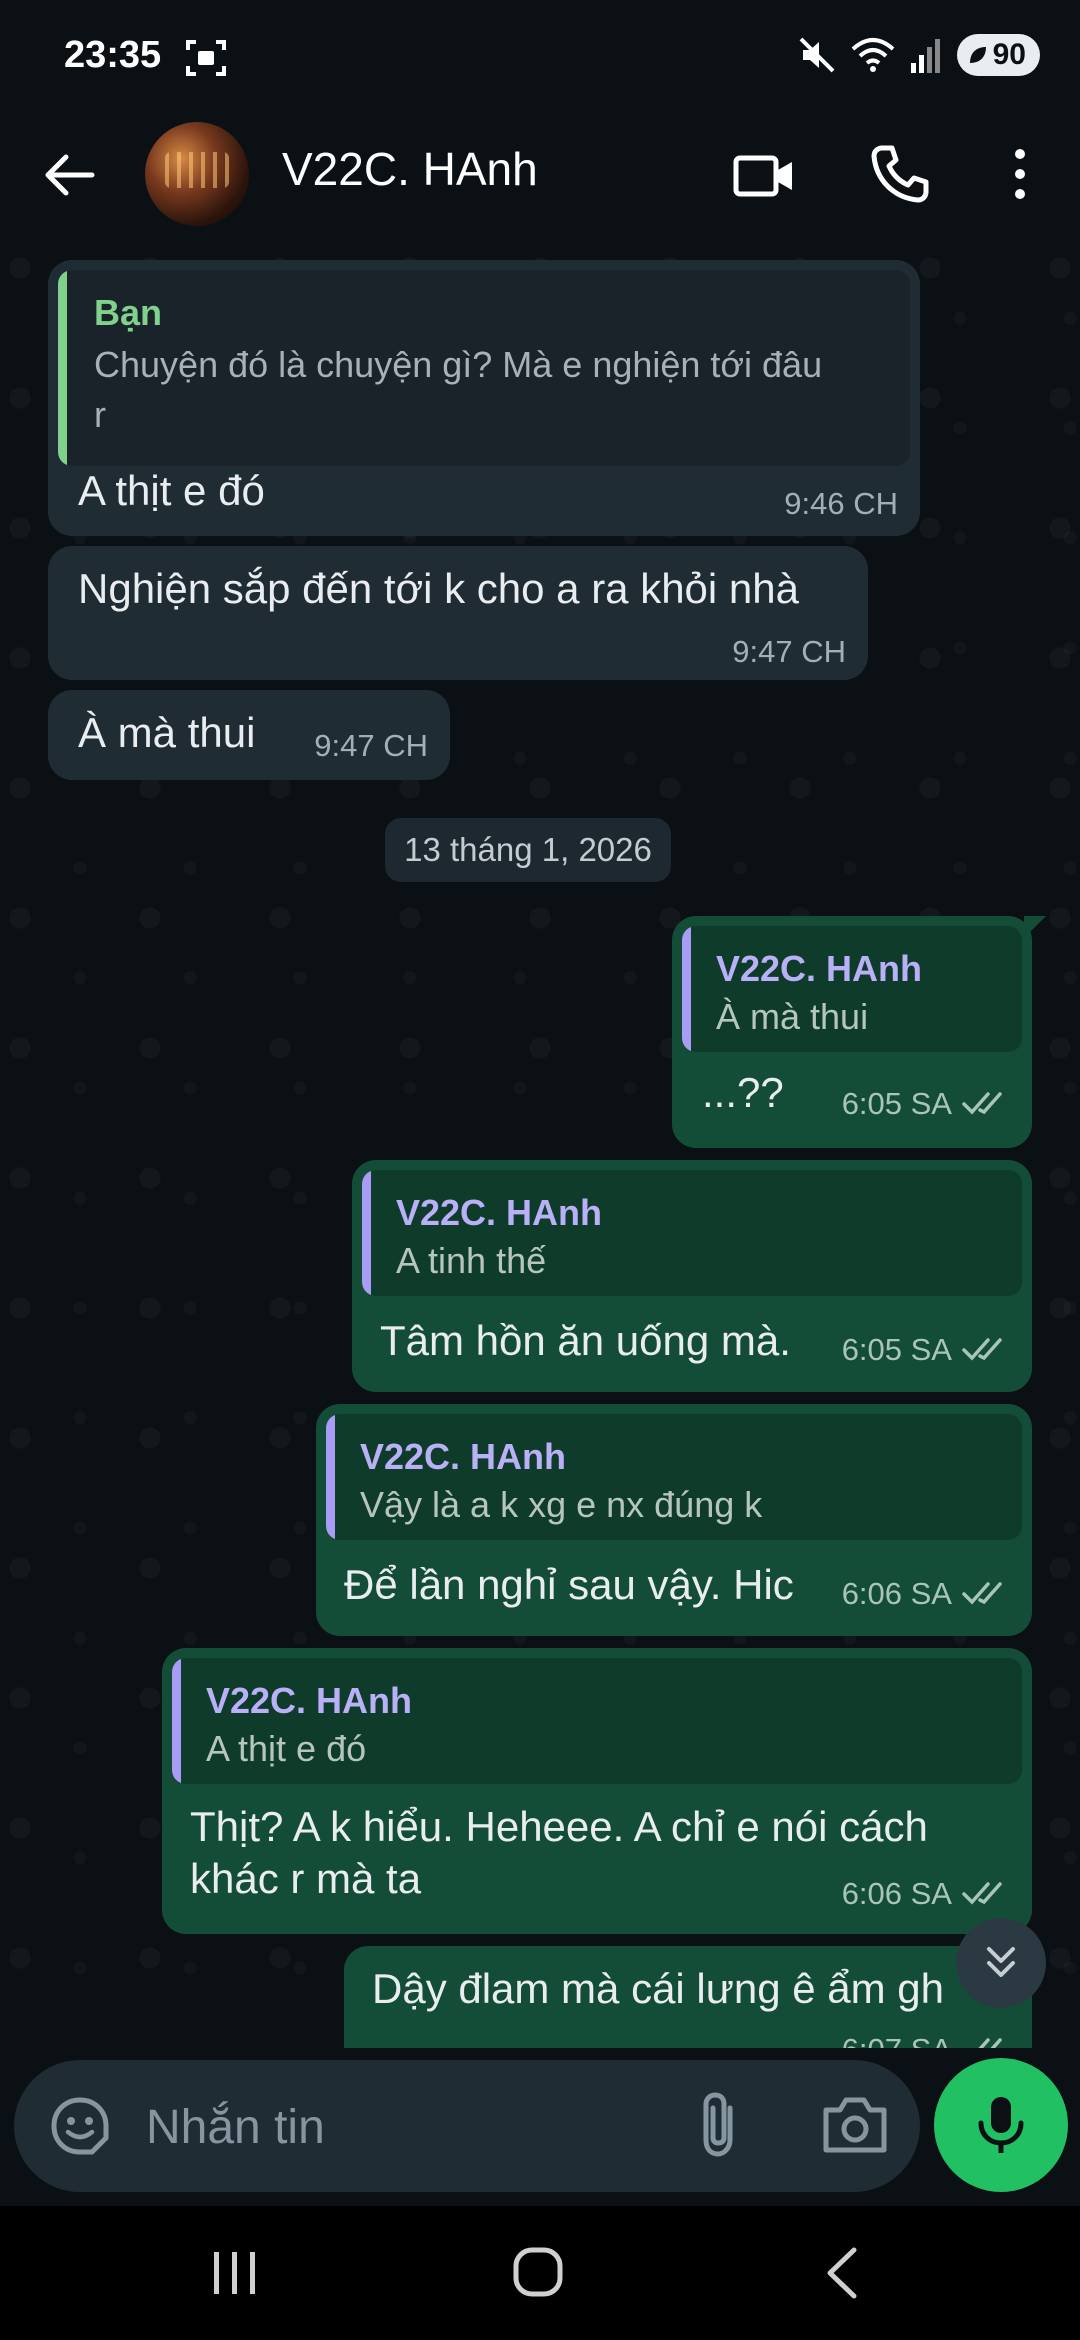 Image resolution: width=1080 pixels, height=2340 pixels. What do you see at coordinates (855, 2124) in the screenshot?
I see `camera-icon` at bounding box center [855, 2124].